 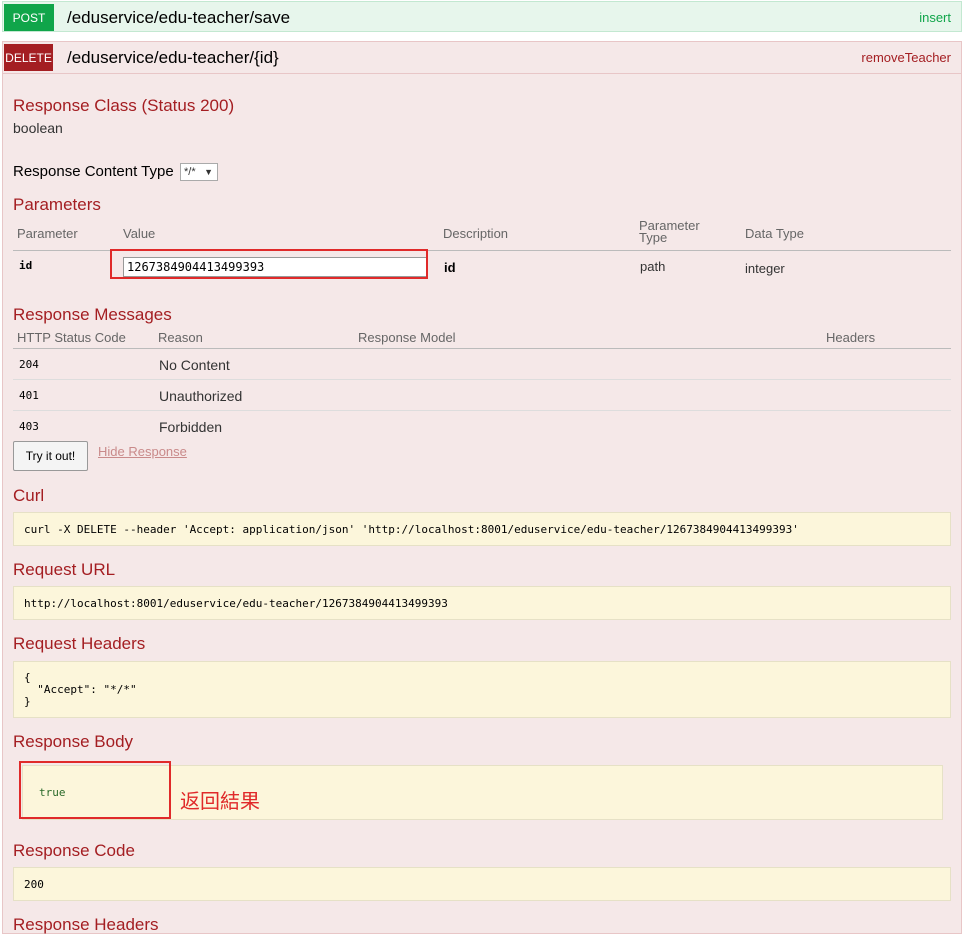 What do you see at coordinates (50, 456) in the screenshot?
I see `try-it-out-button: Try it out!` at bounding box center [50, 456].